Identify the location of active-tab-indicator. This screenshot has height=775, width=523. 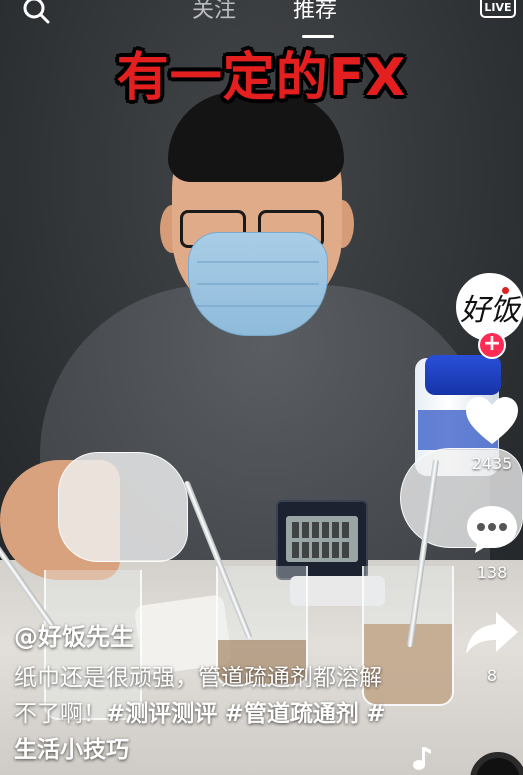
(318, 36).